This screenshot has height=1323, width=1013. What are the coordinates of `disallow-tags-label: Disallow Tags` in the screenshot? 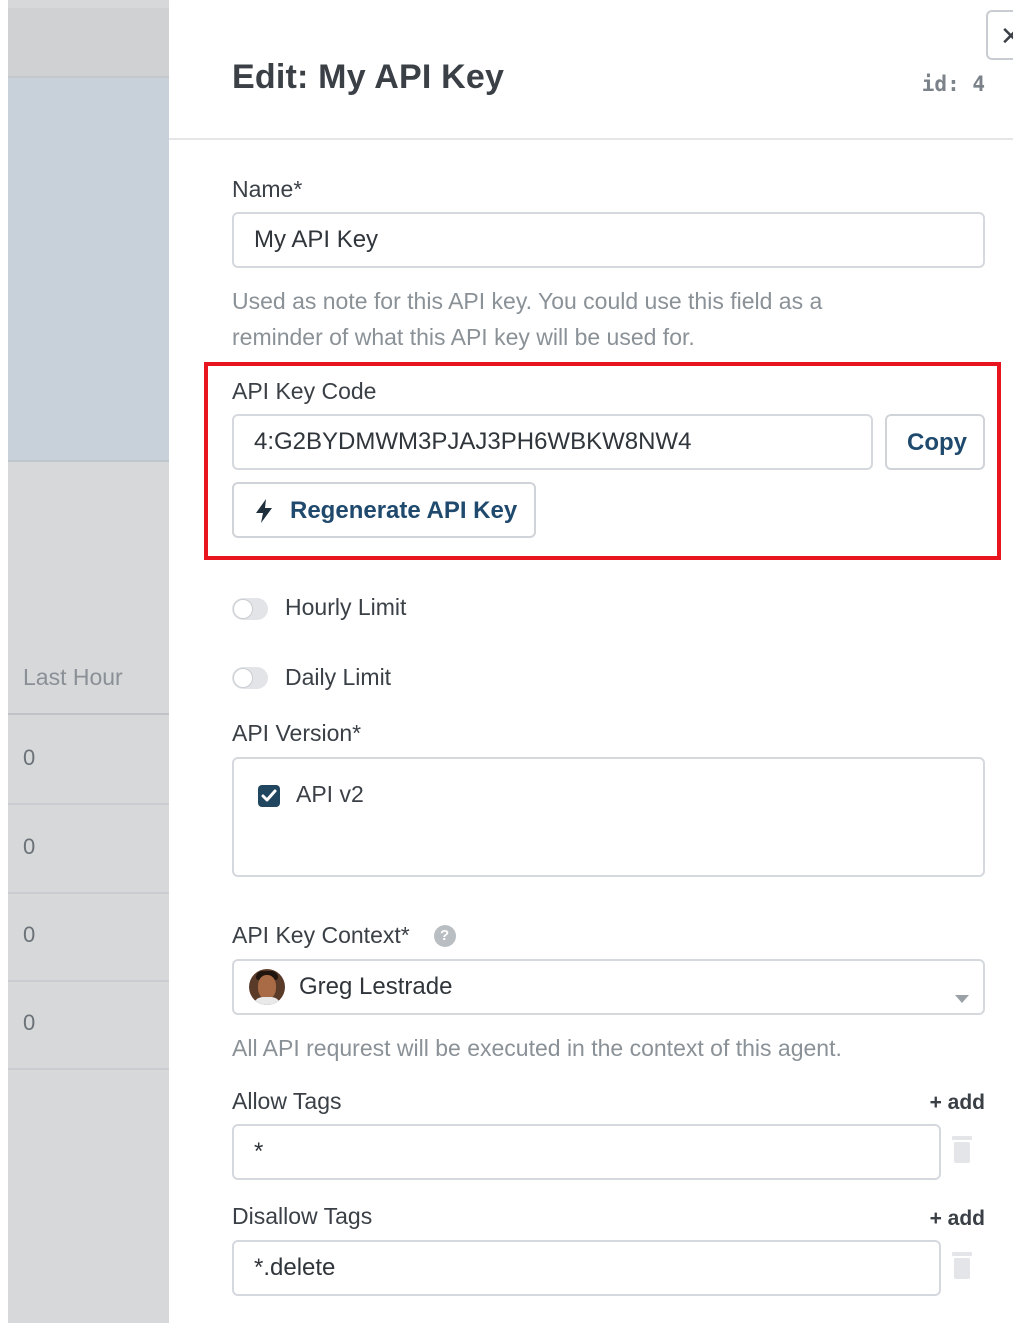 It's located at (302, 1216).